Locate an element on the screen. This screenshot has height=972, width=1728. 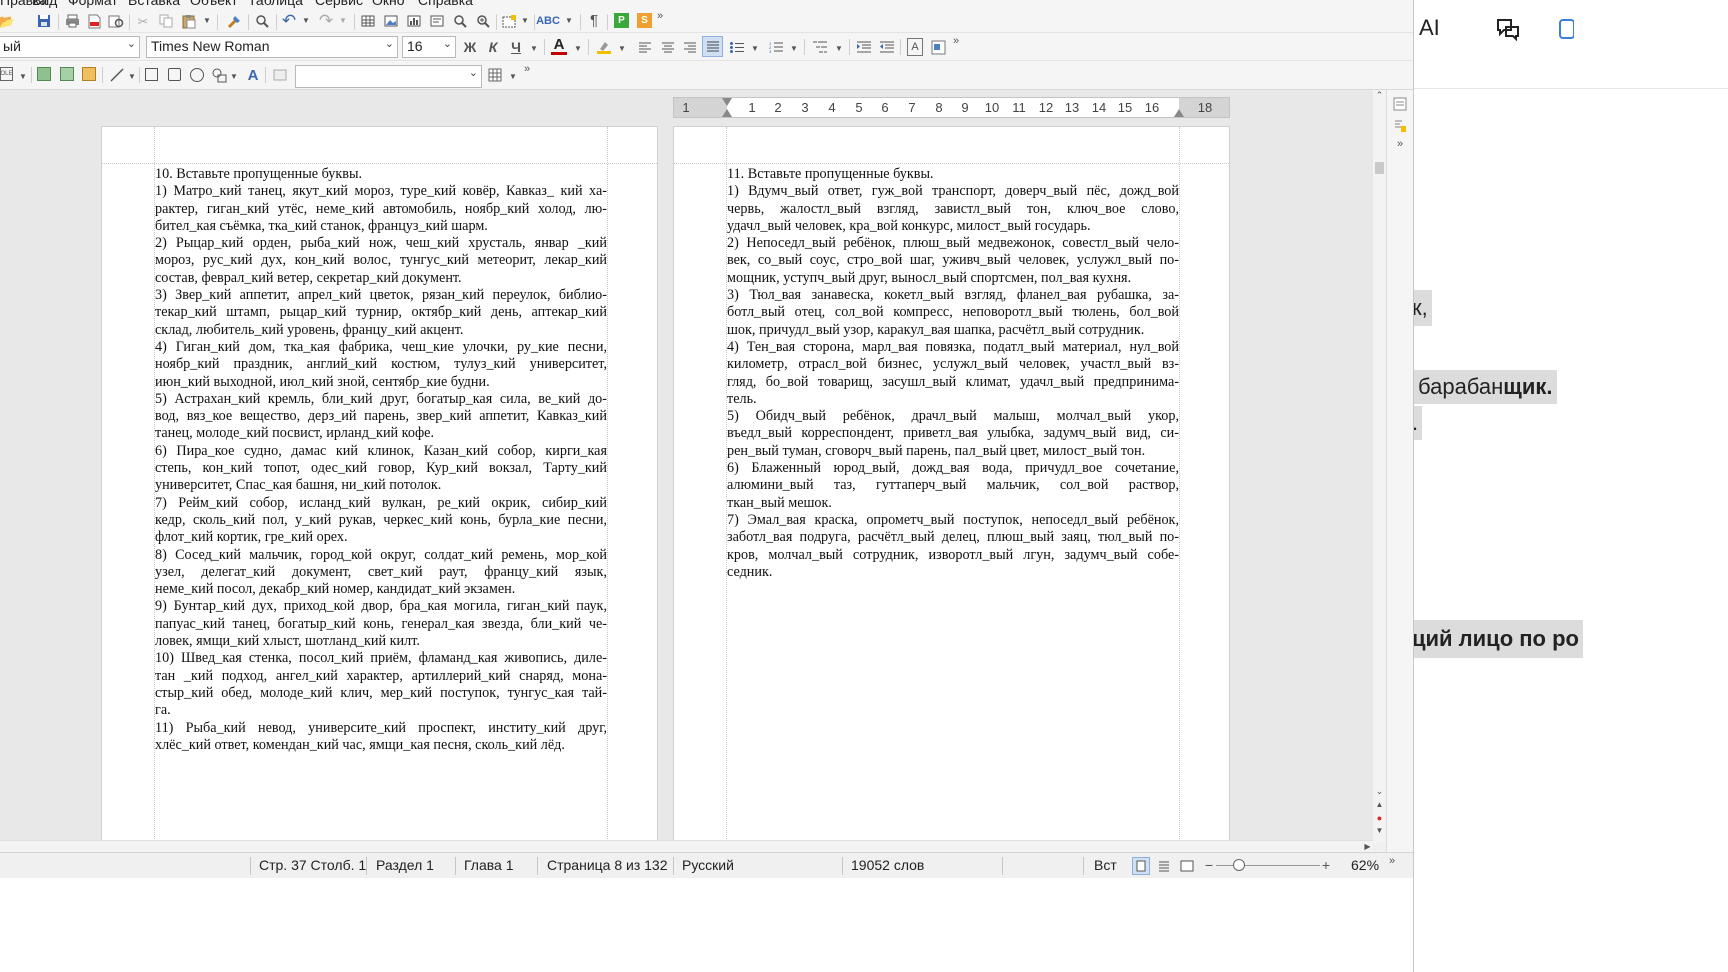
horizontal-scrollbar: ▶ is located at coordinates (686, 846).